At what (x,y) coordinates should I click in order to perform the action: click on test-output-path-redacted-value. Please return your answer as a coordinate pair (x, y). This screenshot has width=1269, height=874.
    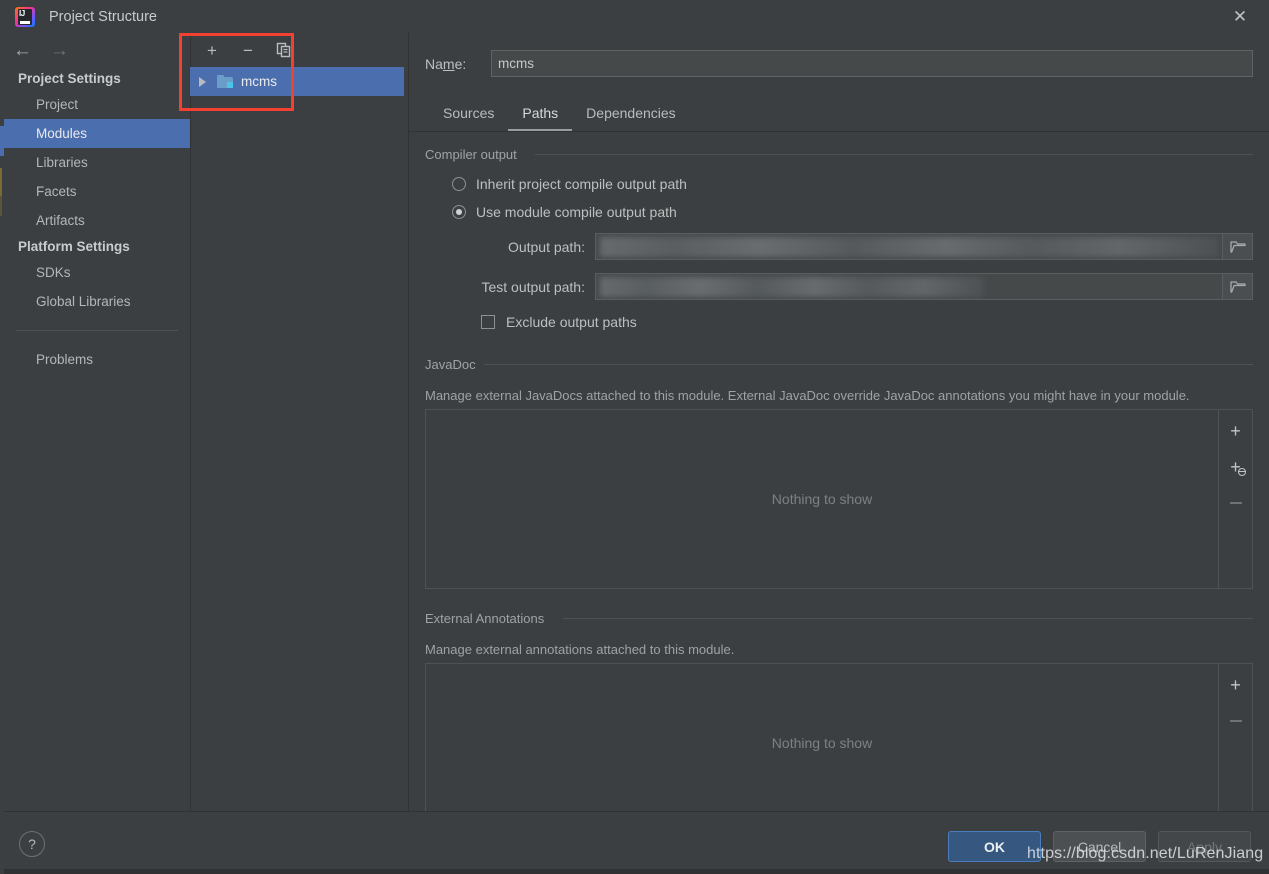
    Looking at the image, I should click on (792, 287).